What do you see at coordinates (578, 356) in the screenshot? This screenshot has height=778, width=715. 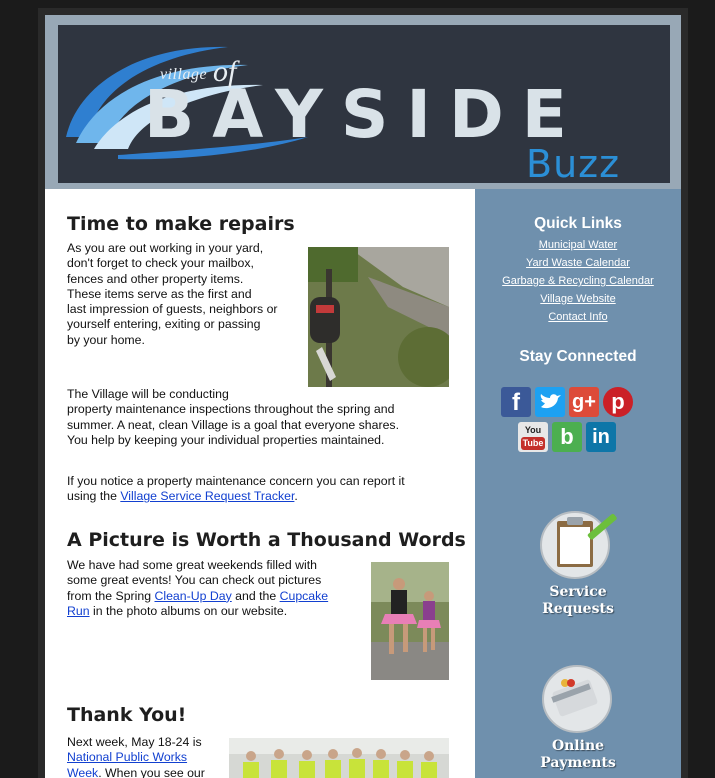 I see `stay-connected-title: Stay Connected` at bounding box center [578, 356].